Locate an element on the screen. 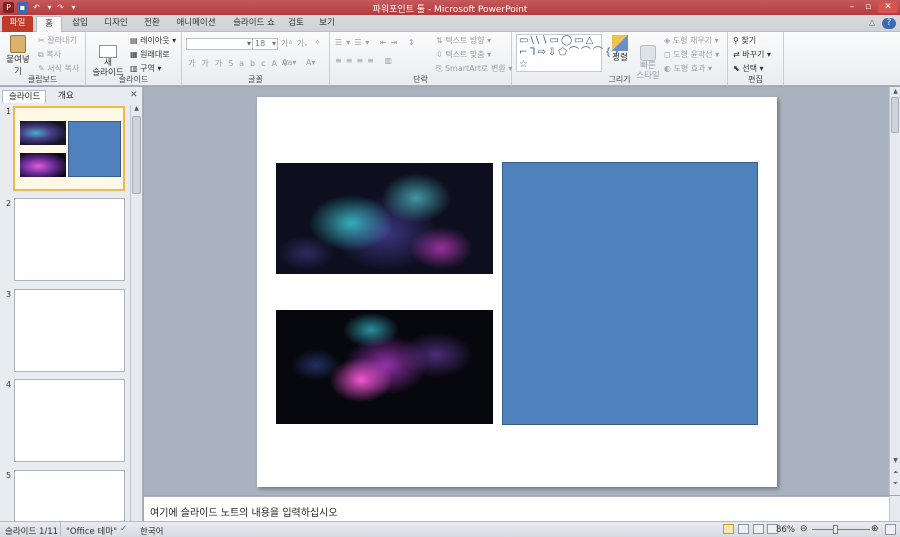 The height and width of the screenshot is (537, 900). align-buttons: ≡≡≡≡ ▥ is located at coordinates (365, 60).